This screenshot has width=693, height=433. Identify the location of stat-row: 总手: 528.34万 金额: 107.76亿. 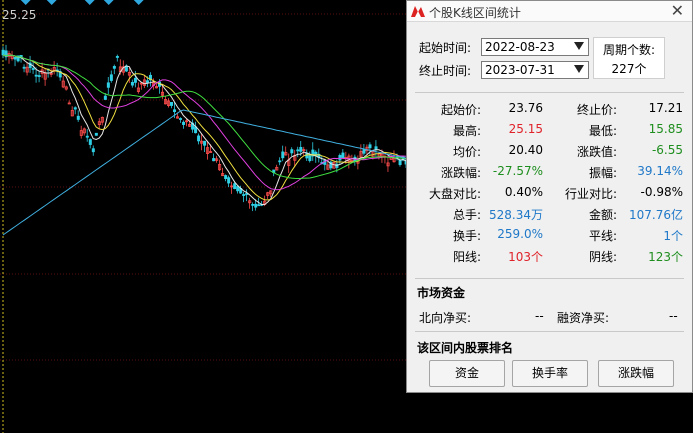
(549, 216).